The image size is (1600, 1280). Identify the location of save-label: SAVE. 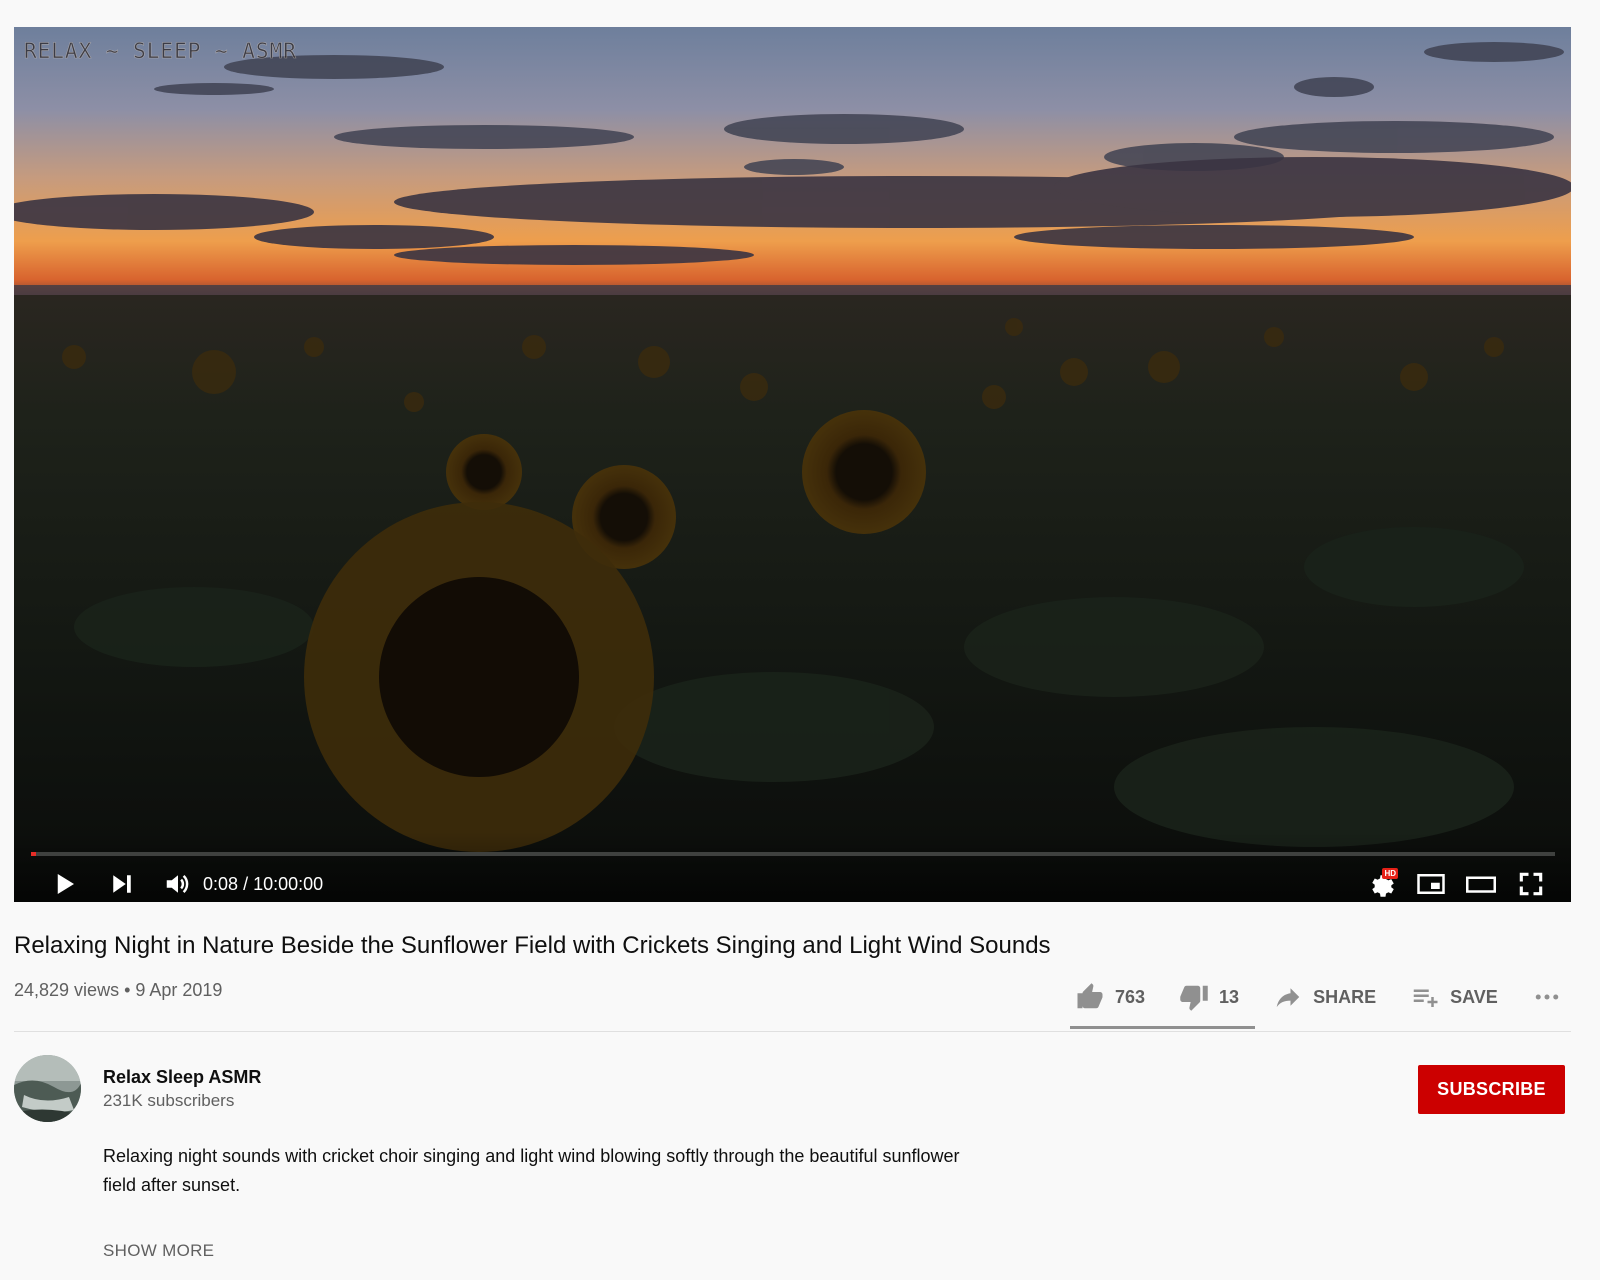
(1474, 996).